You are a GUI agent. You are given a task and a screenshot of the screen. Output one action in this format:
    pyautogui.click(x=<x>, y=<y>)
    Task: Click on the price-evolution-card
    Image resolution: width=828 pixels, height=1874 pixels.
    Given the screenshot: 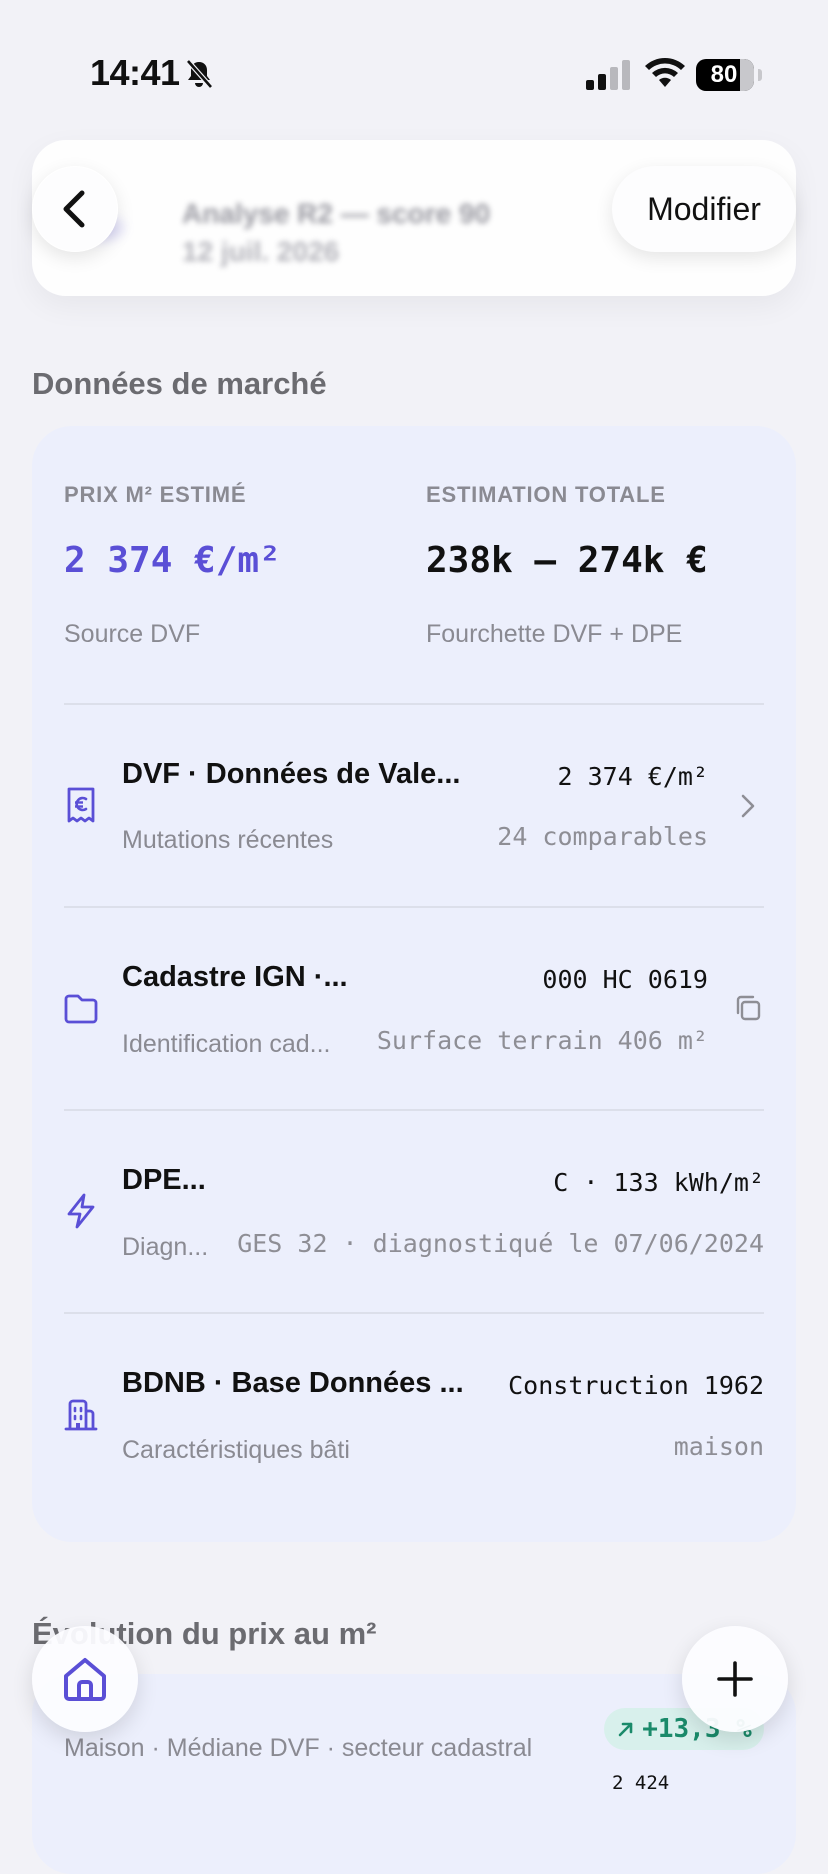 What is the action you would take?
    pyautogui.click(x=414, y=1774)
    